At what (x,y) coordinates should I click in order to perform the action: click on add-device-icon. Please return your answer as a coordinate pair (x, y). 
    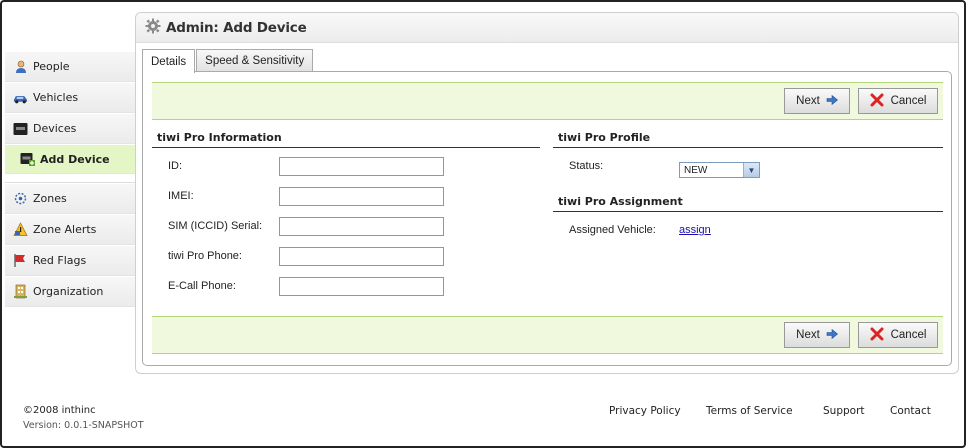
    Looking at the image, I should click on (27, 159).